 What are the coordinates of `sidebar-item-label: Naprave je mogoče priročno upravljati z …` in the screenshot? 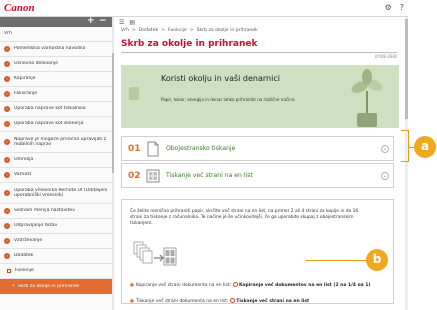 It's located at (60, 141).